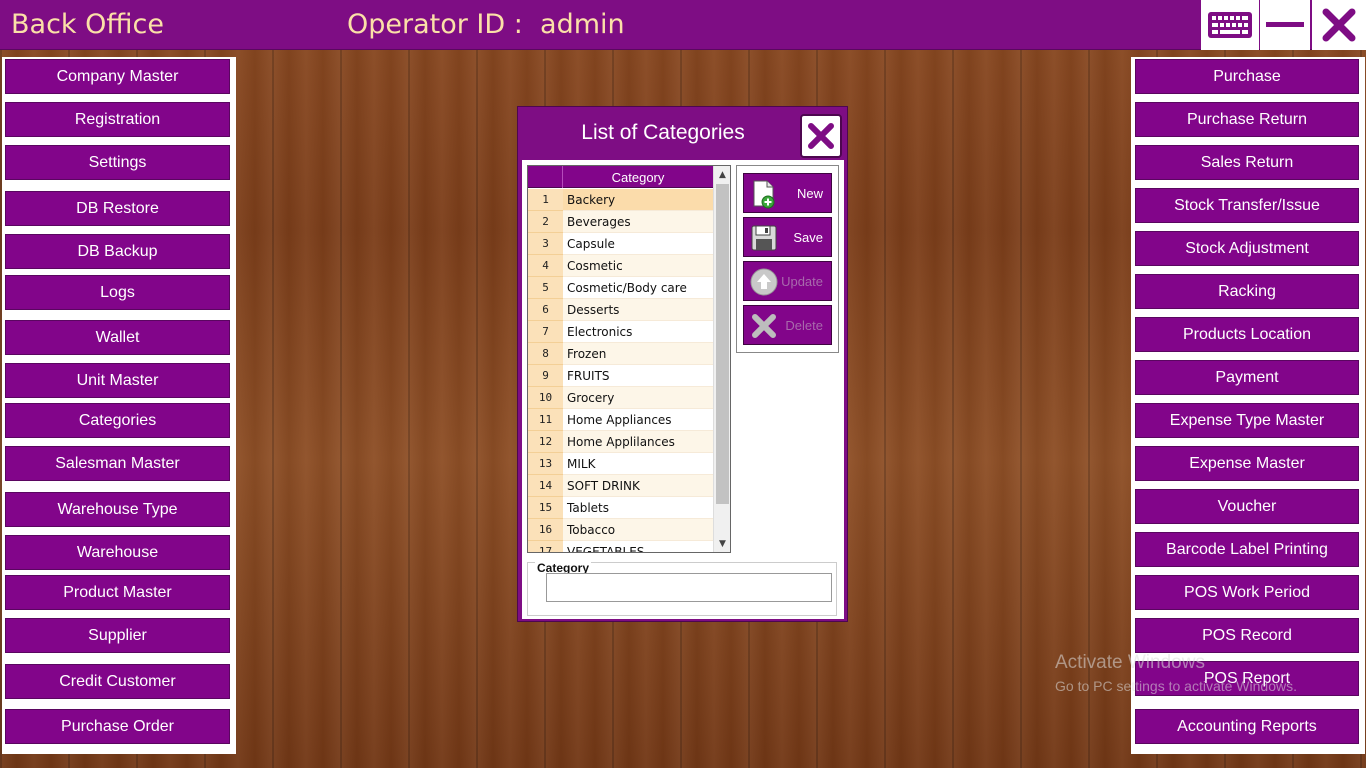 This screenshot has height=768, width=1366. Describe the element at coordinates (545, 244) in the screenshot. I see `row-number: 3` at that location.